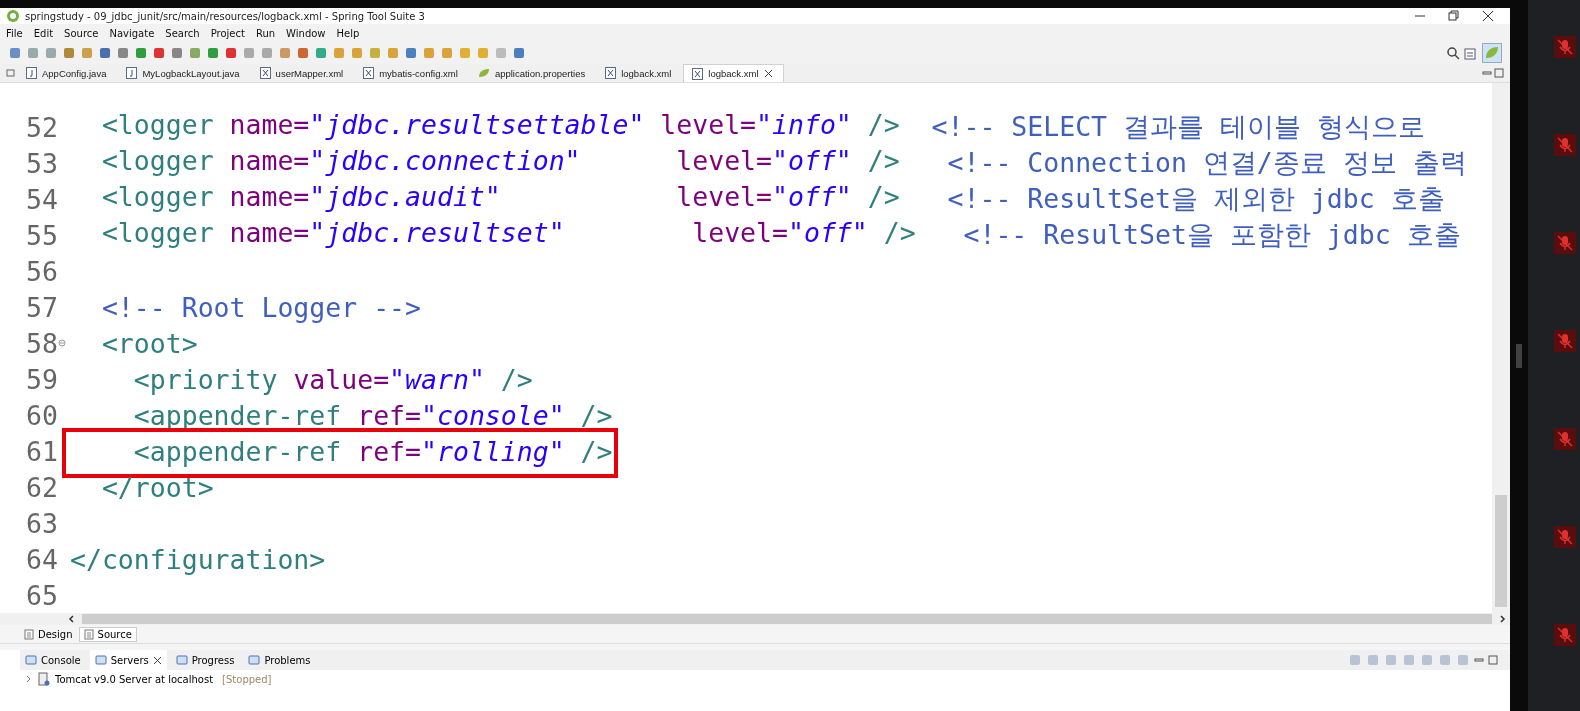 This screenshot has height=711, width=1580. I want to click on fold-icon, so click(62, 343).